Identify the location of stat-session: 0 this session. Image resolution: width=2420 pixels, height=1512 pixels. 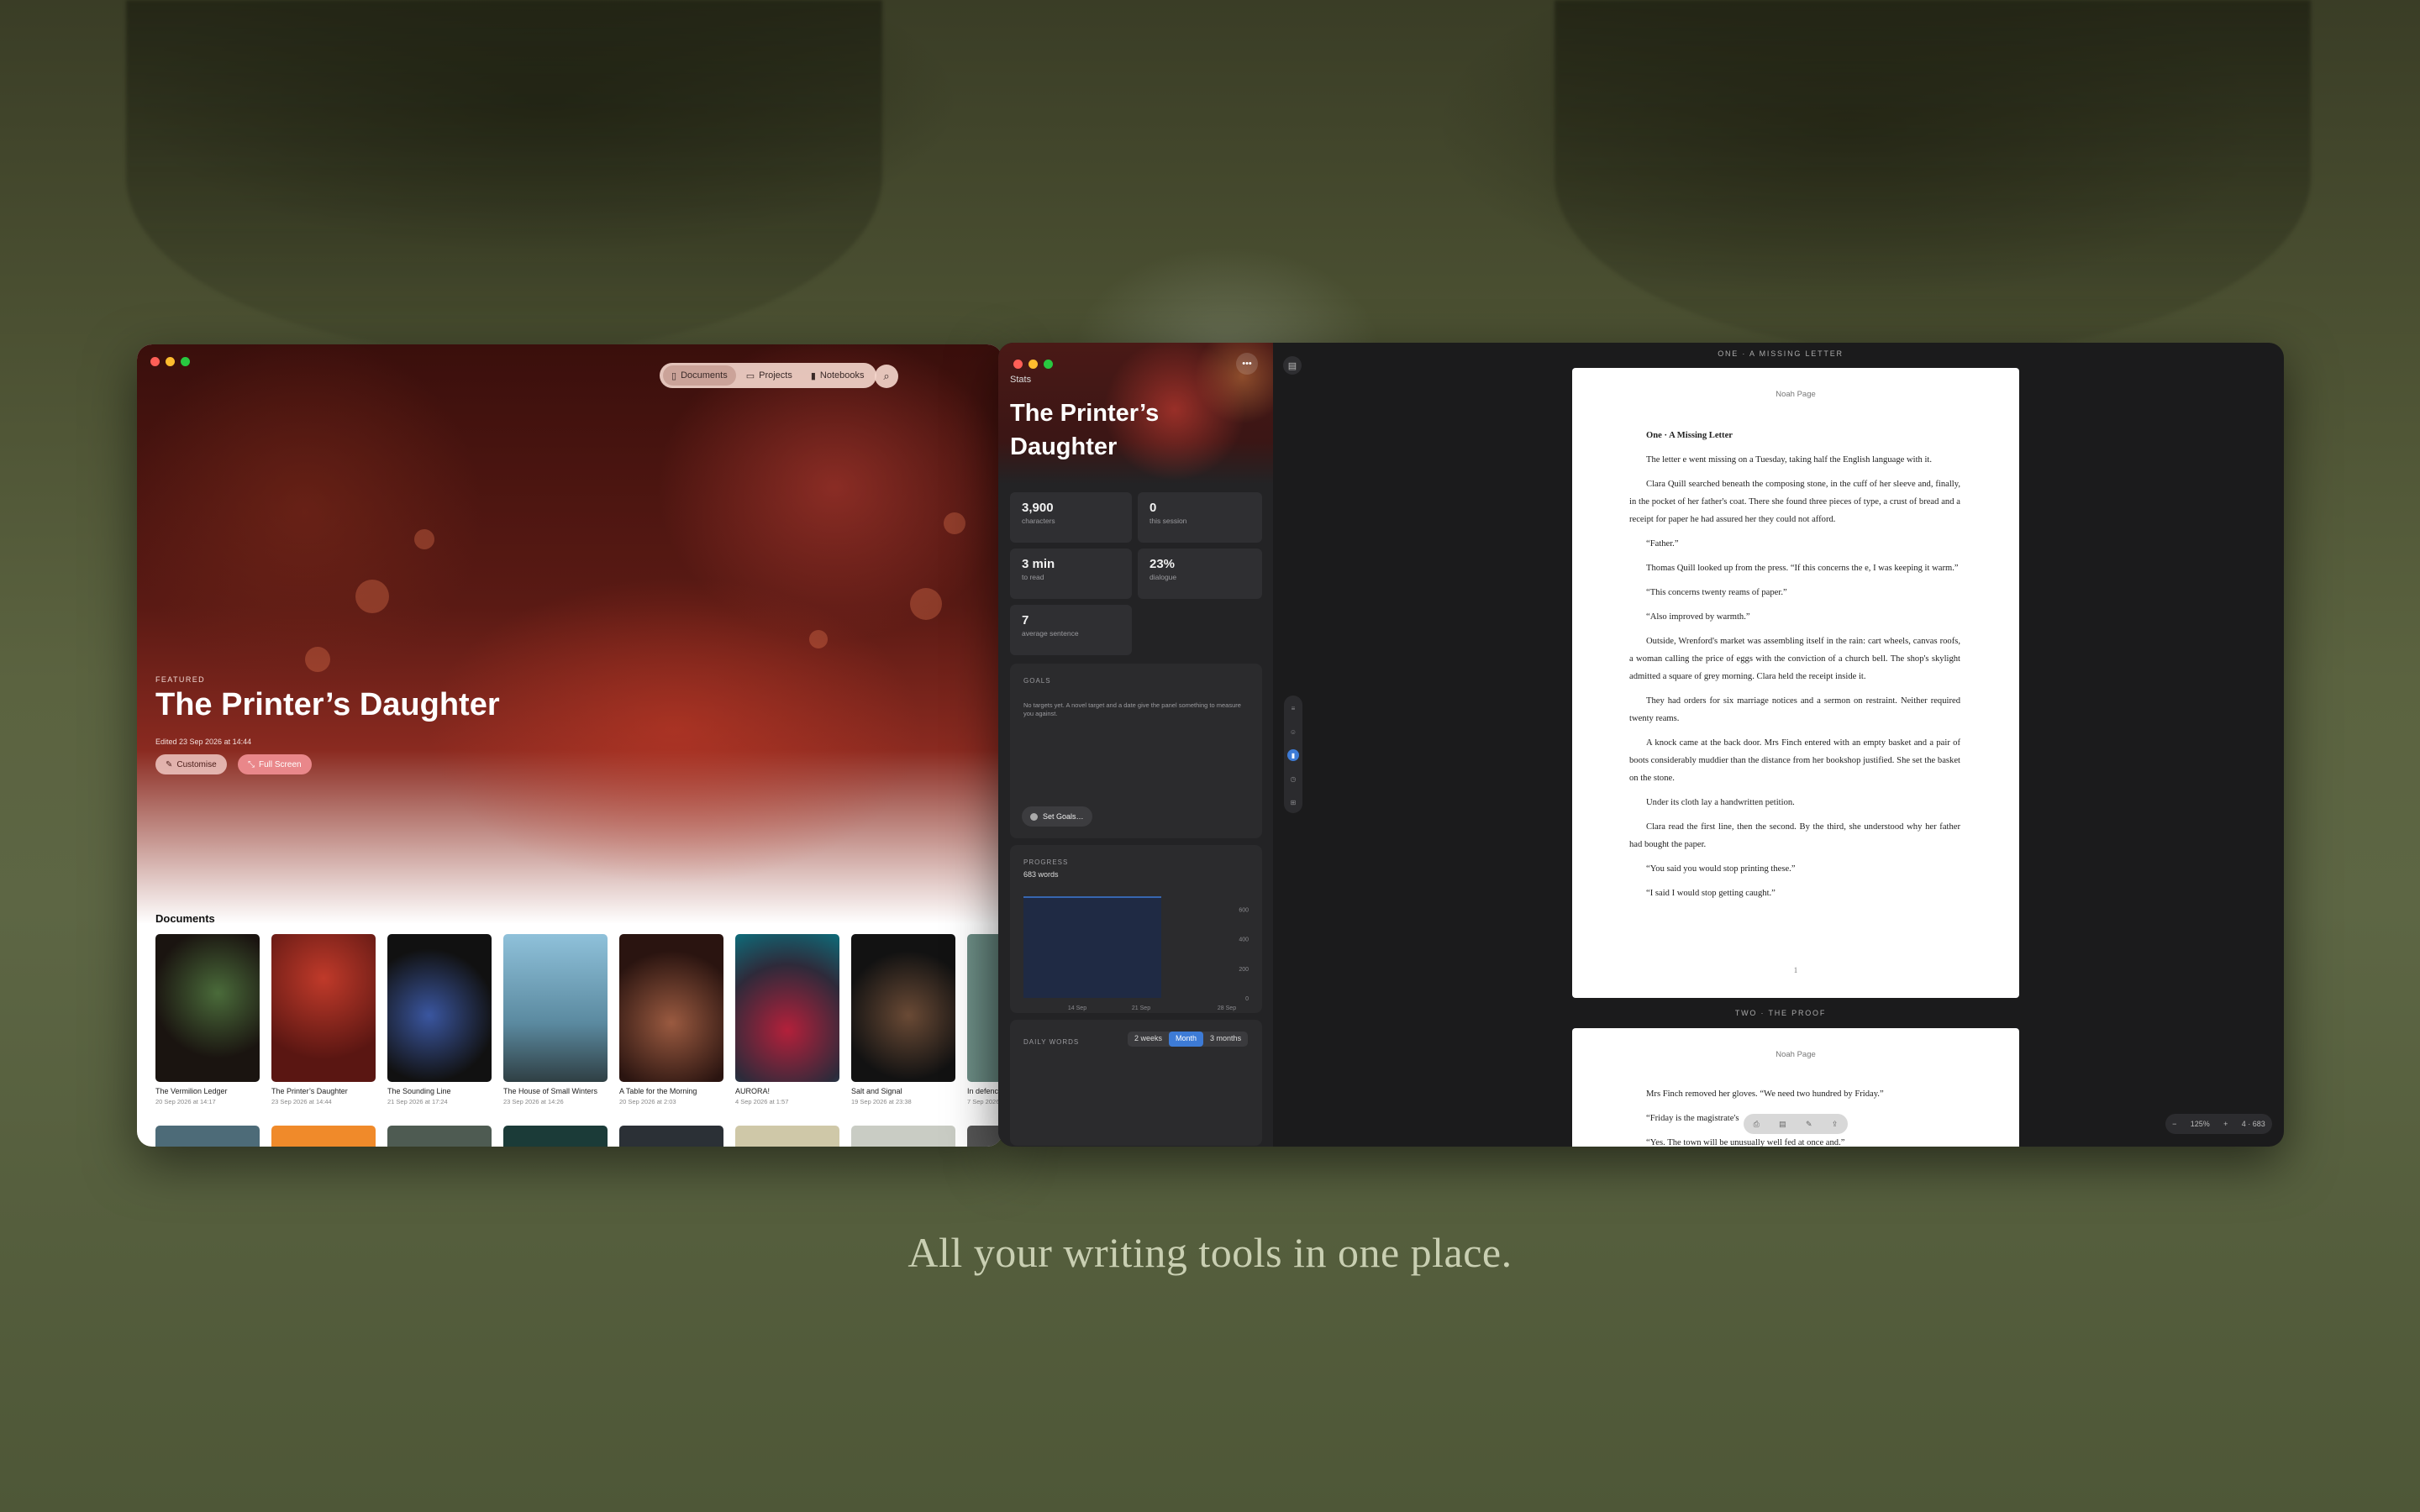
(1200, 517).